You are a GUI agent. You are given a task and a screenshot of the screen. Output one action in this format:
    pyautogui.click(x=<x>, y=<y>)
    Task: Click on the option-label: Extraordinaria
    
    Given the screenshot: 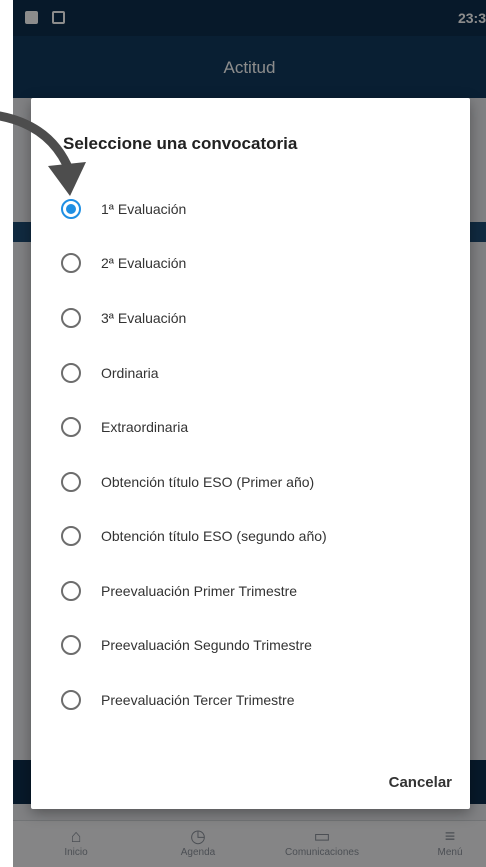 What is the action you would take?
    pyautogui.click(x=145, y=427)
    